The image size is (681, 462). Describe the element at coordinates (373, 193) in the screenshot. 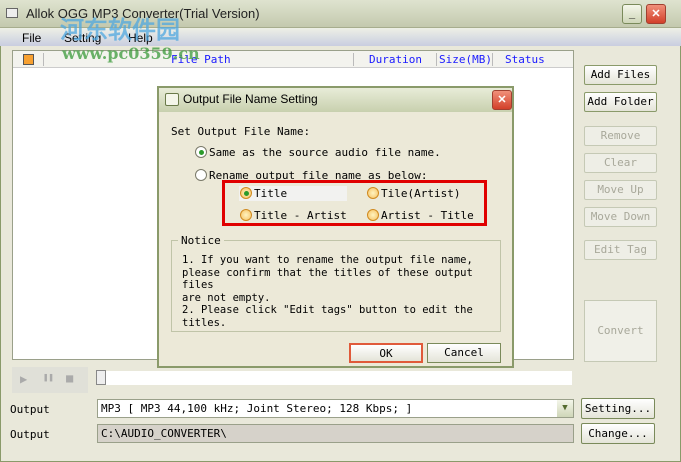

I see `radio-format-tile-artist` at that location.